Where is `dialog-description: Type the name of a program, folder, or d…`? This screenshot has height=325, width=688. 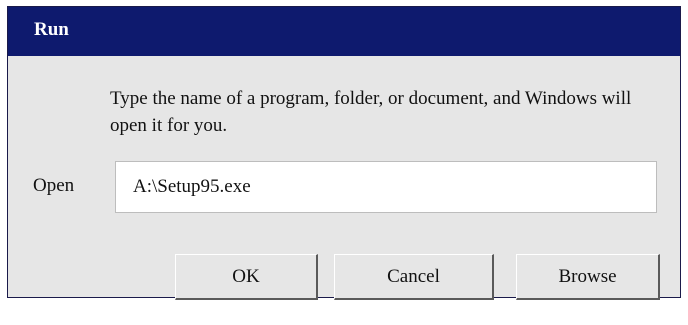 dialog-description: Type the name of a program, folder, or d… is located at coordinates (371, 112).